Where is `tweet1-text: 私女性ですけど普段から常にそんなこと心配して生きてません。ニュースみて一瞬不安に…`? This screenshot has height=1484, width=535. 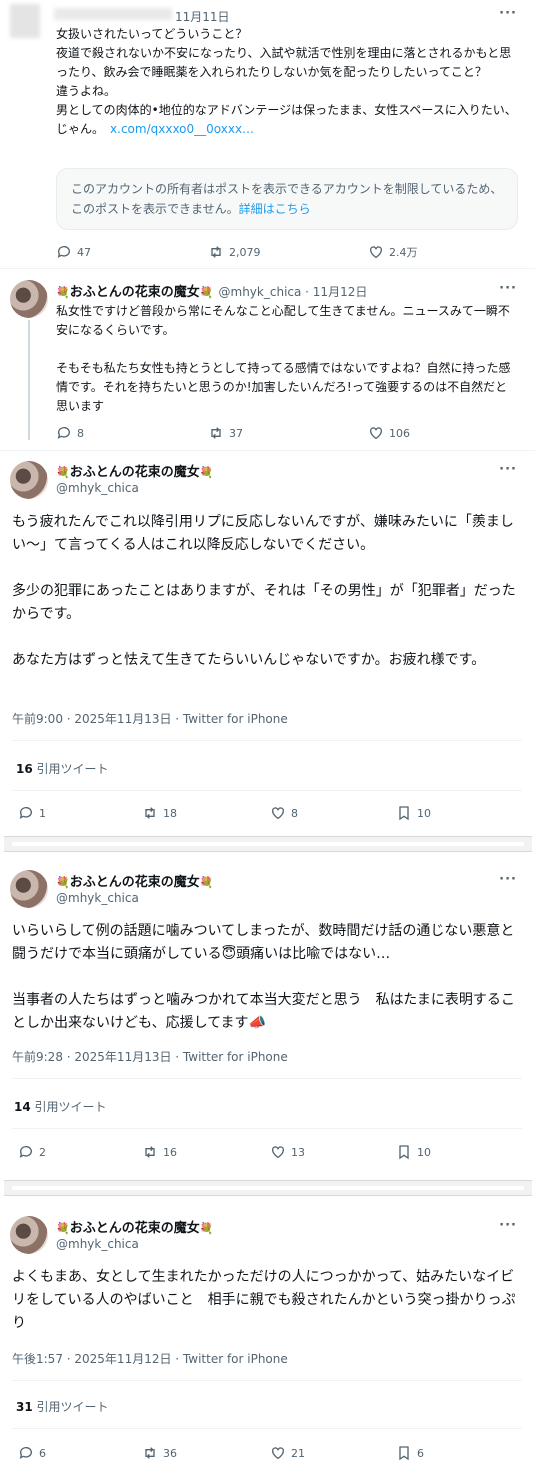 tweet1-text: 私女性ですけど普段から常にそんなこと心配して生きてません。ニュースみて一瞬不安に… is located at coordinates (283, 358).